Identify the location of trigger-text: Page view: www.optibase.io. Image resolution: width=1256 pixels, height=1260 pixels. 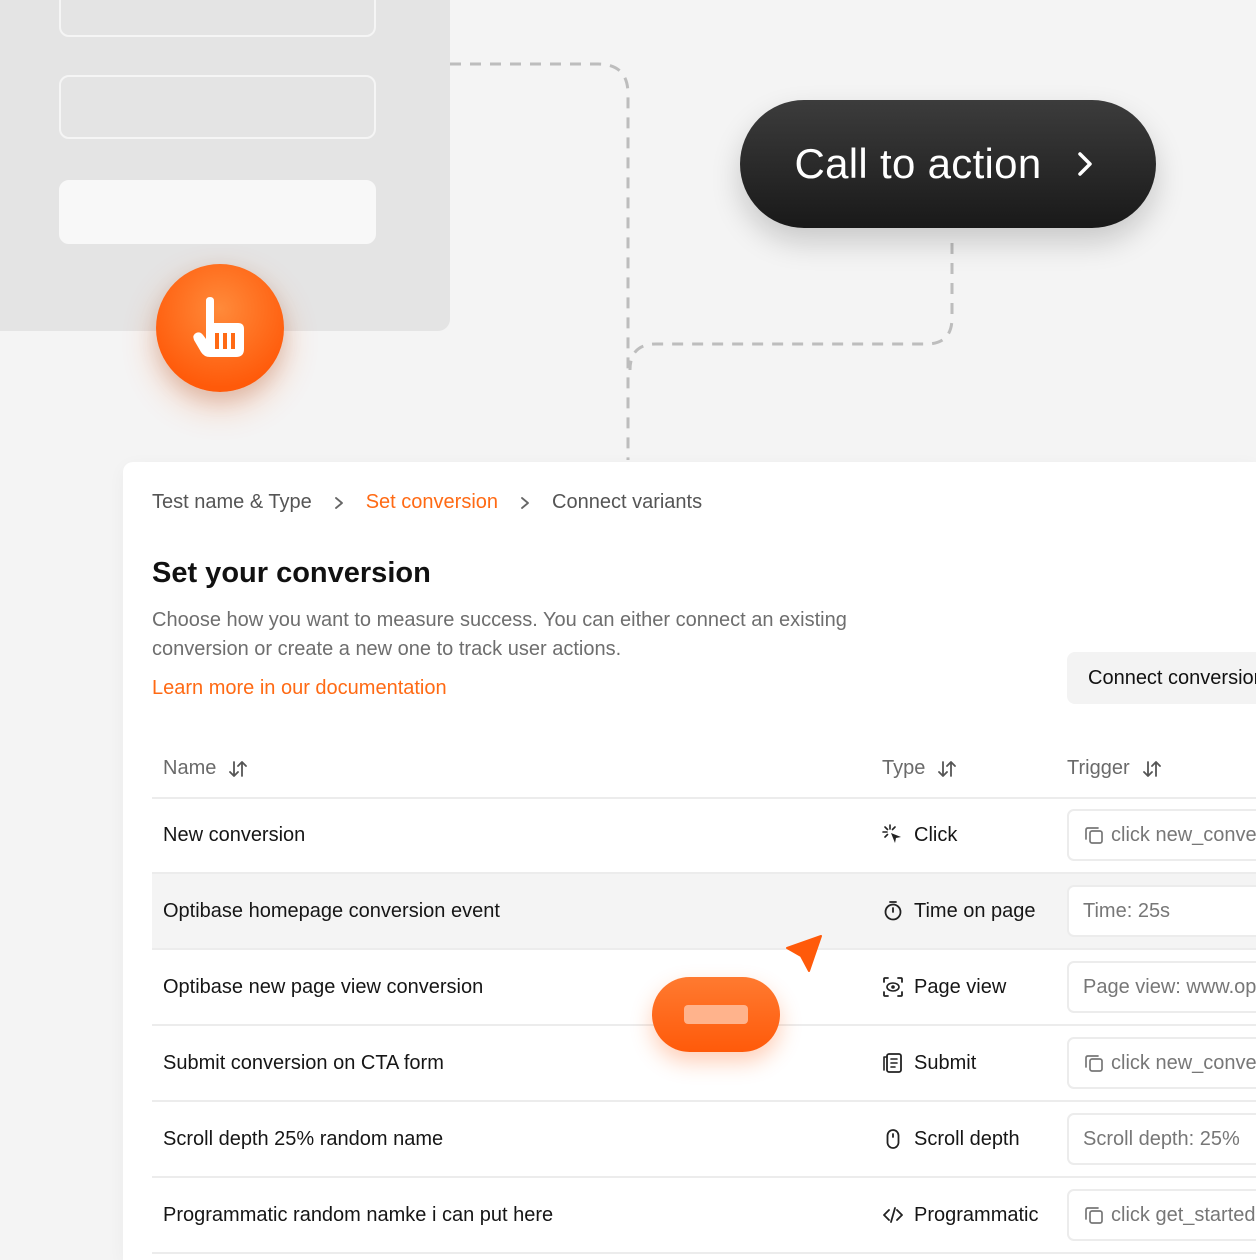
(1169, 986).